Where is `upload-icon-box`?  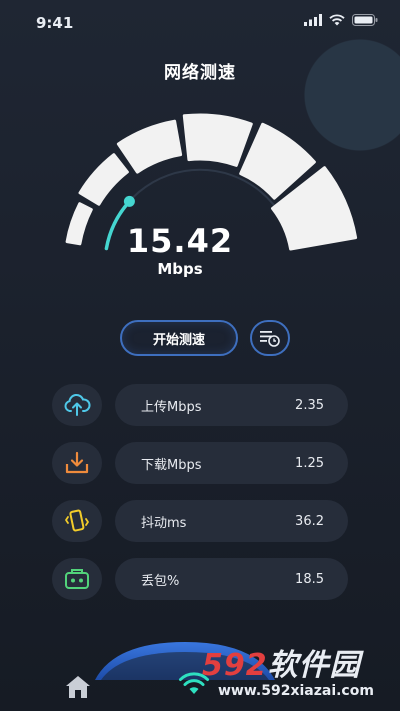 upload-icon-box is located at coordinates (77, 405).